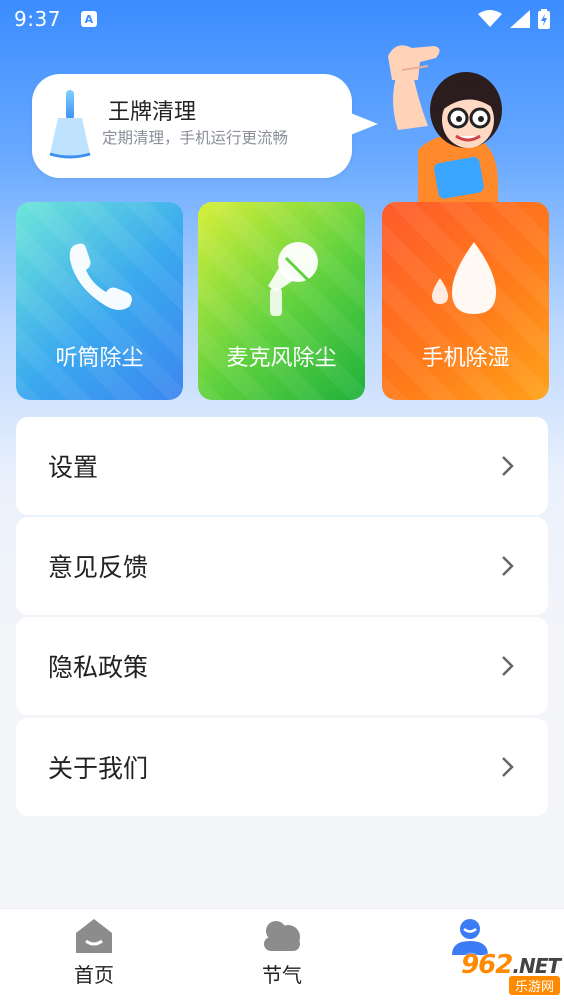 The height and width of the screenshot is (1004, 564). Describe the element at coordinates (282, 666) in the screenshot. I see `menu-item-privacy: 隐私政策` at that location.